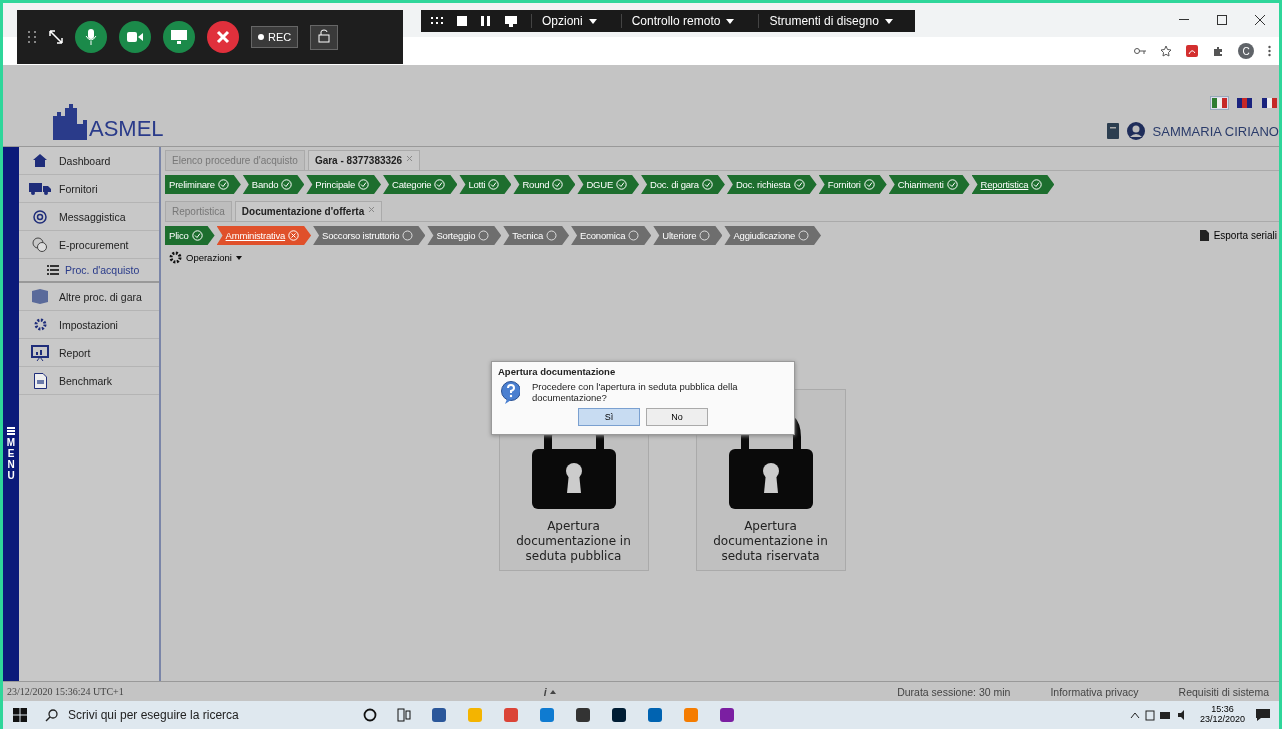  What do you see at coordinates (773, 235) in the screenshot?
I see `step-chevron: Aggiudicazione` at bounding box center [773, 235].